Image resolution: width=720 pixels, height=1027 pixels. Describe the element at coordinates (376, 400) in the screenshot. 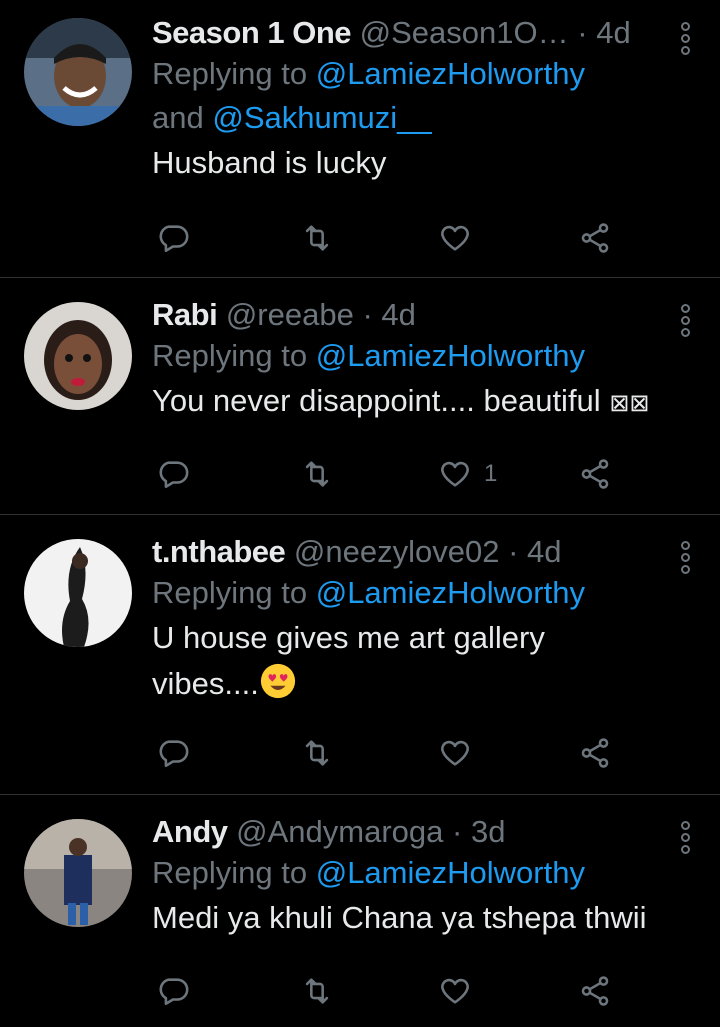

I see `tweet-text-body: You never disappoint.... beautiful` at that location.